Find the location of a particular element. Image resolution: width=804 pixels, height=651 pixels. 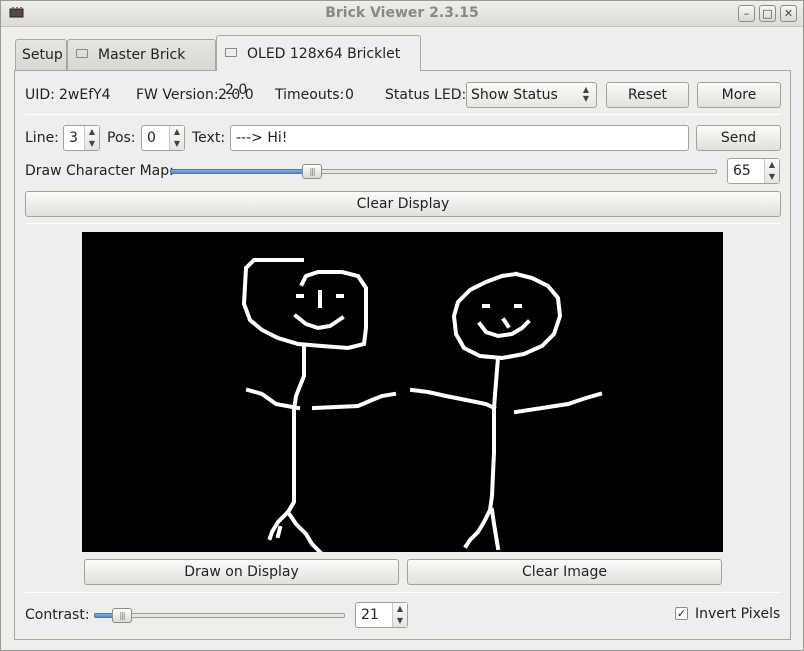

checkbox-check-icon: ✓ is located at coordinates (681, 613).